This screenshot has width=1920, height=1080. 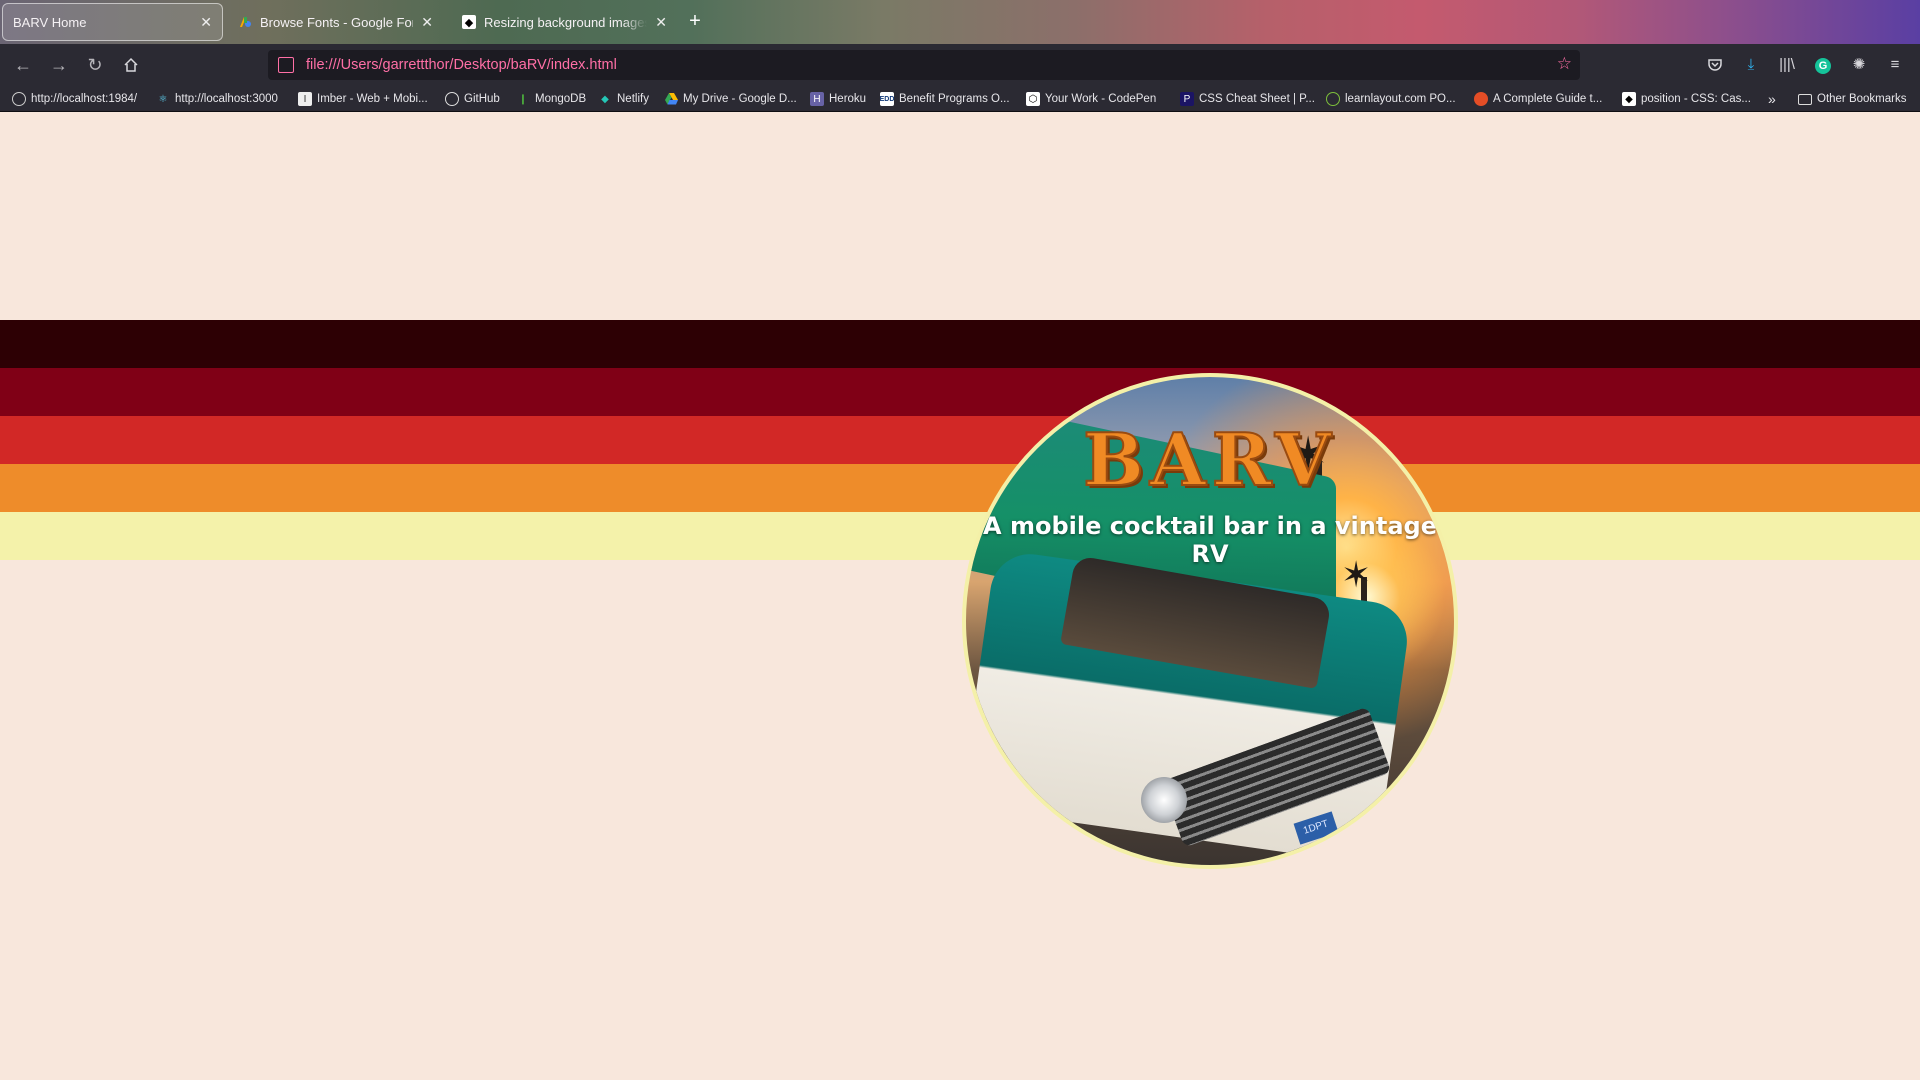 What do you see at coordinates (1715, 65) in the screenshot?
I see `pocket-icon` at bounding box center [1715, 65].